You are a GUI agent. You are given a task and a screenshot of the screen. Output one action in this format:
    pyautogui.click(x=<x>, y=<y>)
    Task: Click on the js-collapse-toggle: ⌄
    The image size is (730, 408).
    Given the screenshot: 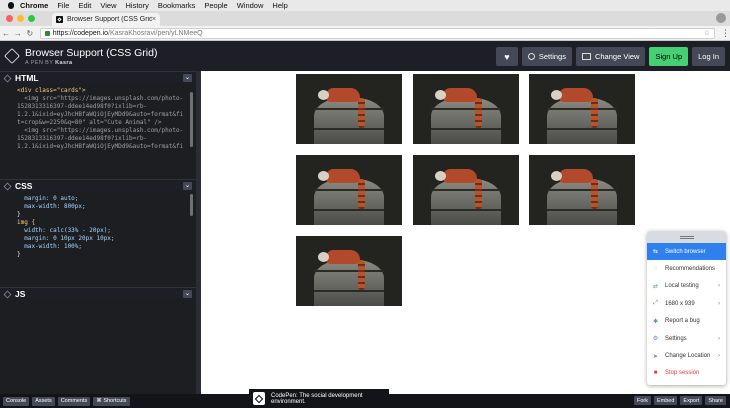 What is the action you would take?
    pyautogui.click(x=187, y=294)
    